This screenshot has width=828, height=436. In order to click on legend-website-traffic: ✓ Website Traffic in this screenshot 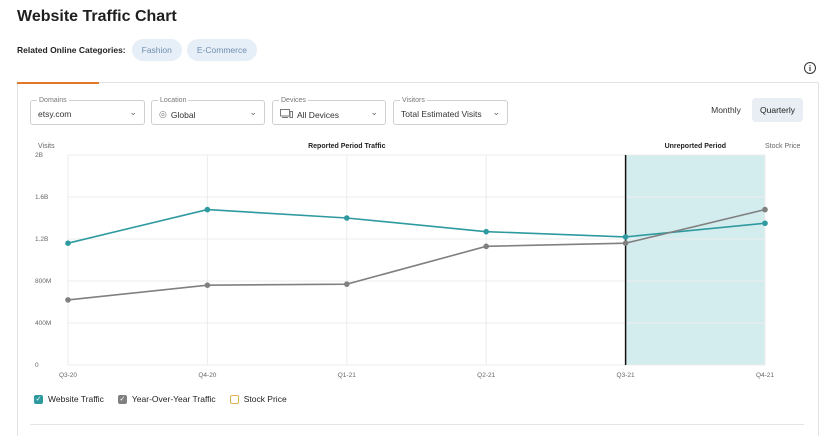, I will do `click(69, 399)`.